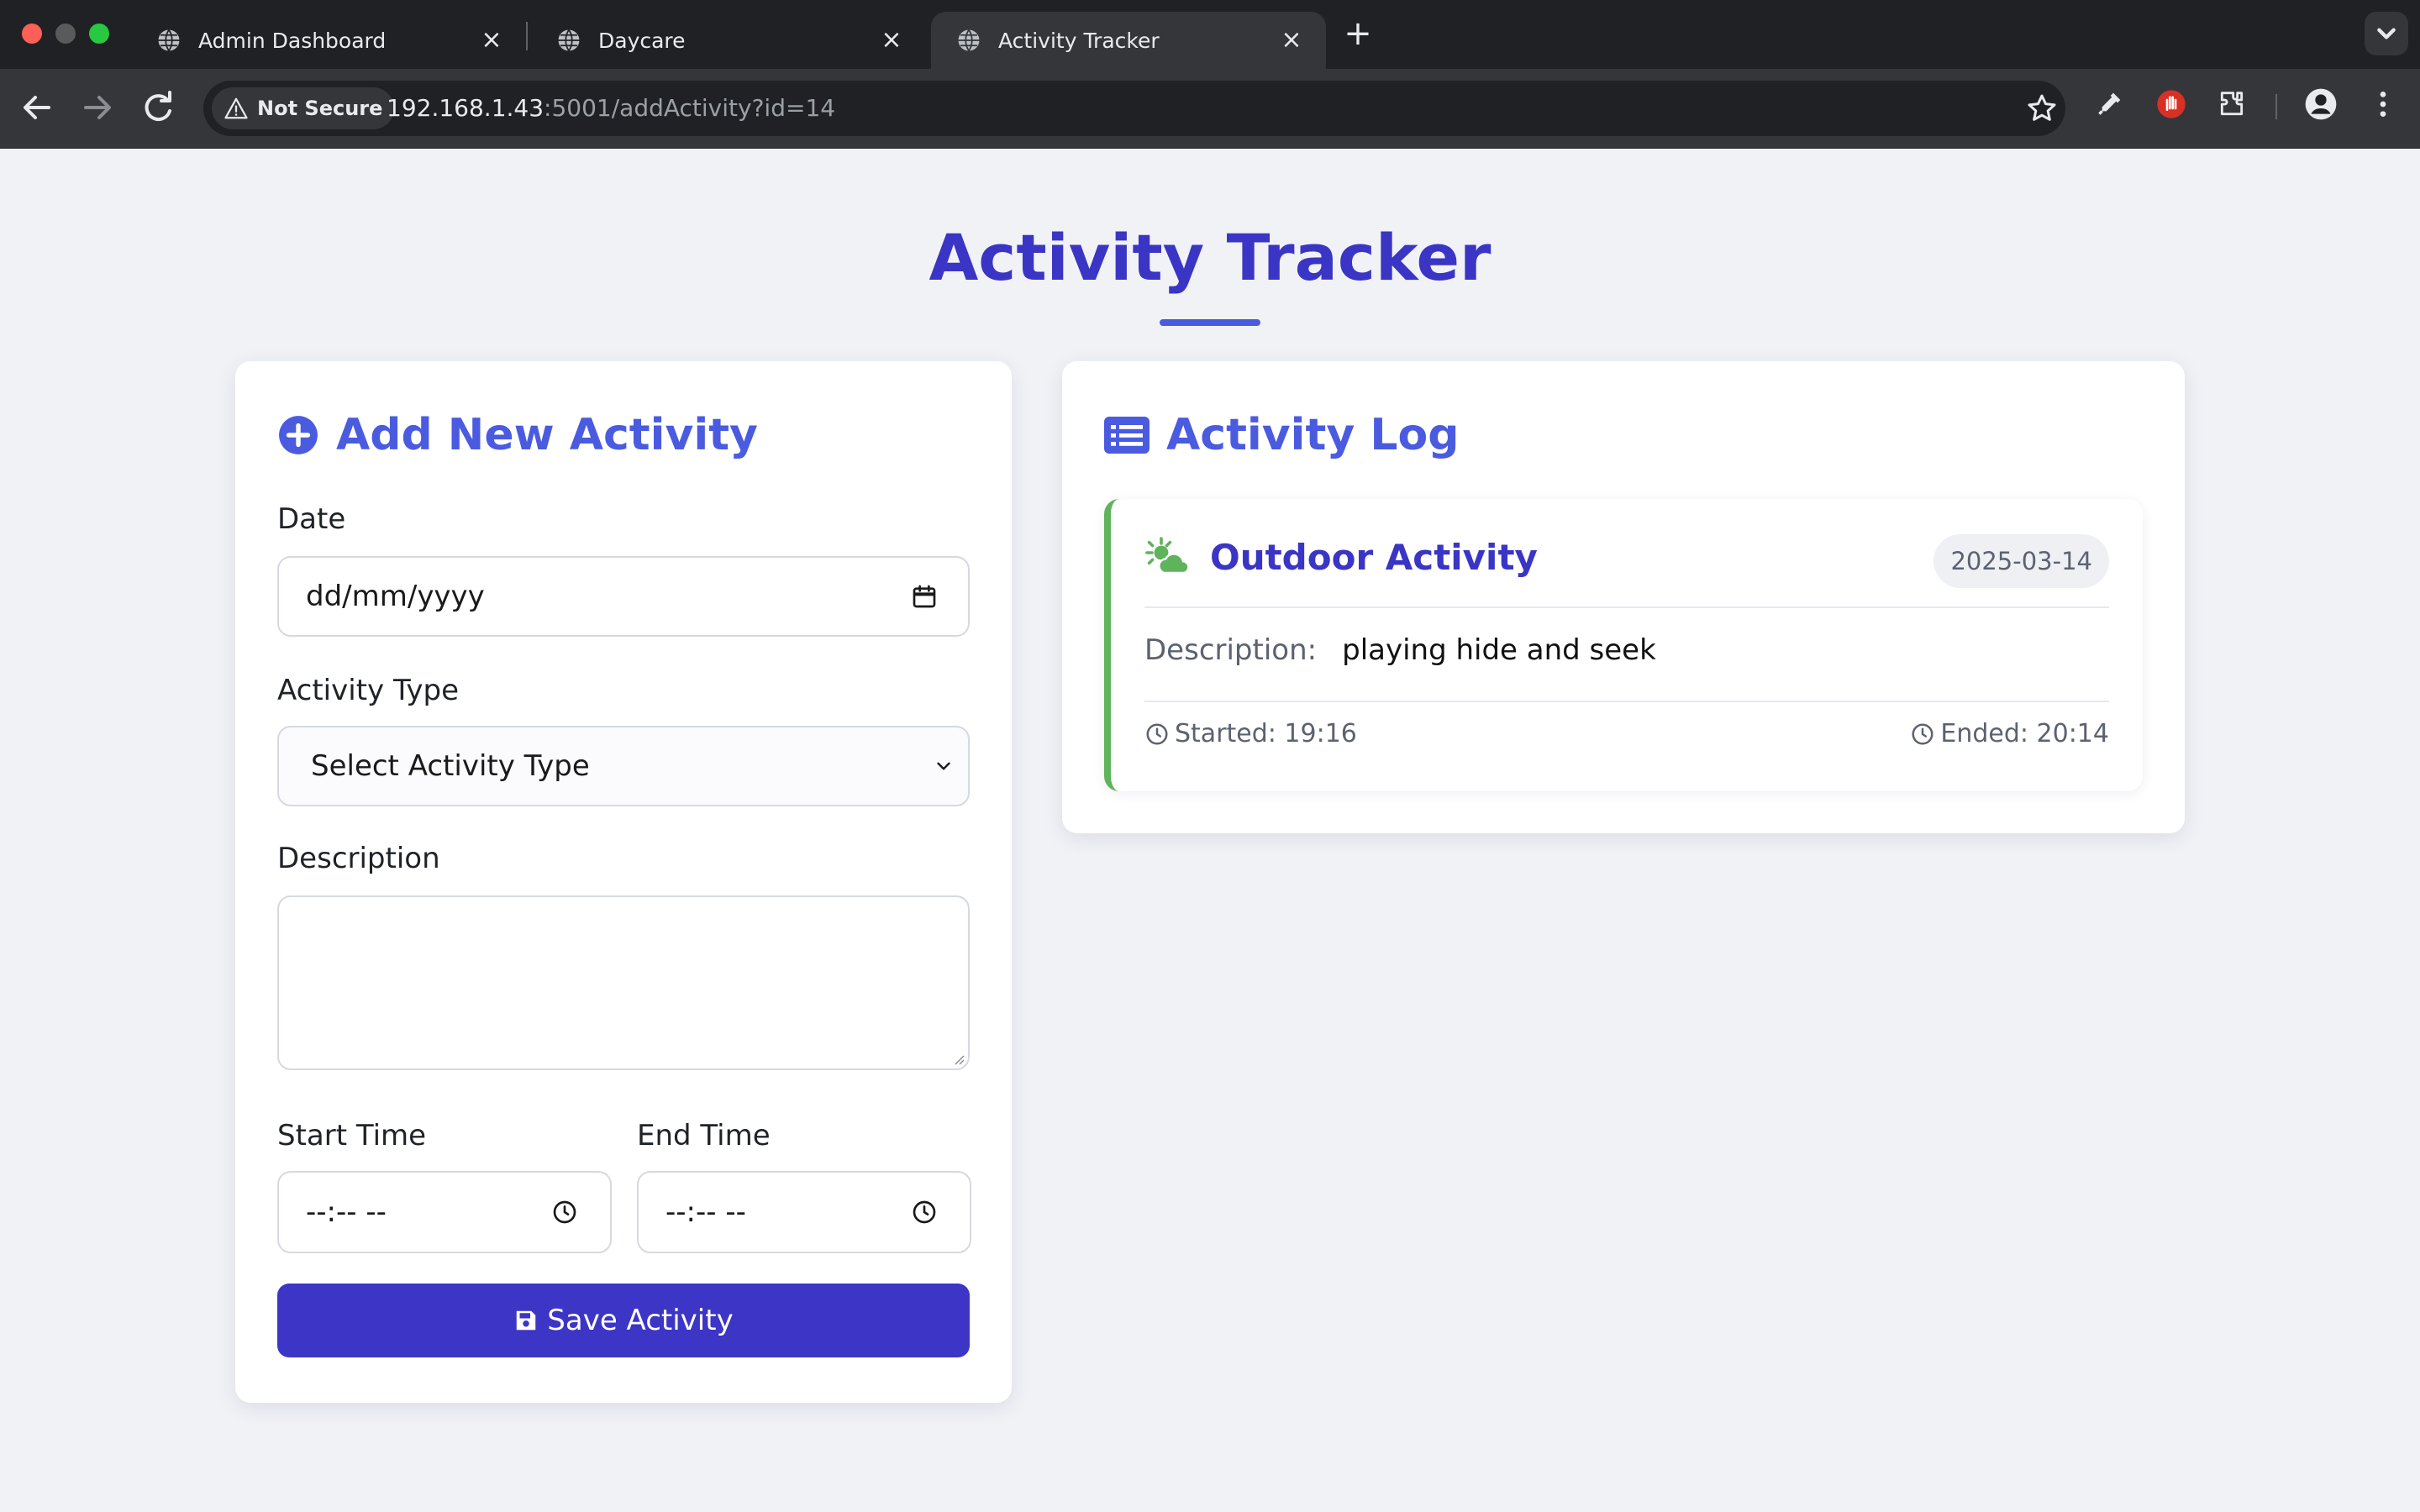  What do you see at coordinates (292, 40) in the screenshot?
I see `tab-title: Admin Dashboard` at bounding box center [292, 40].